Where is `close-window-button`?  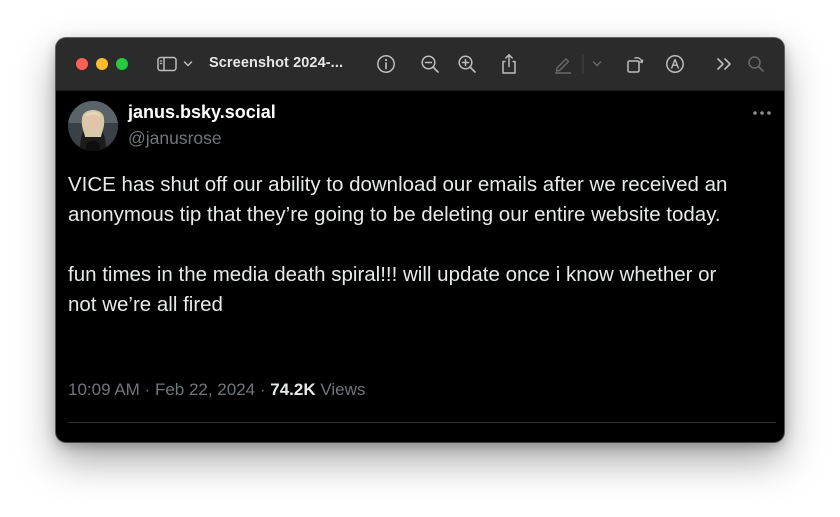
close-window-button is located at coordinates (82, 64).